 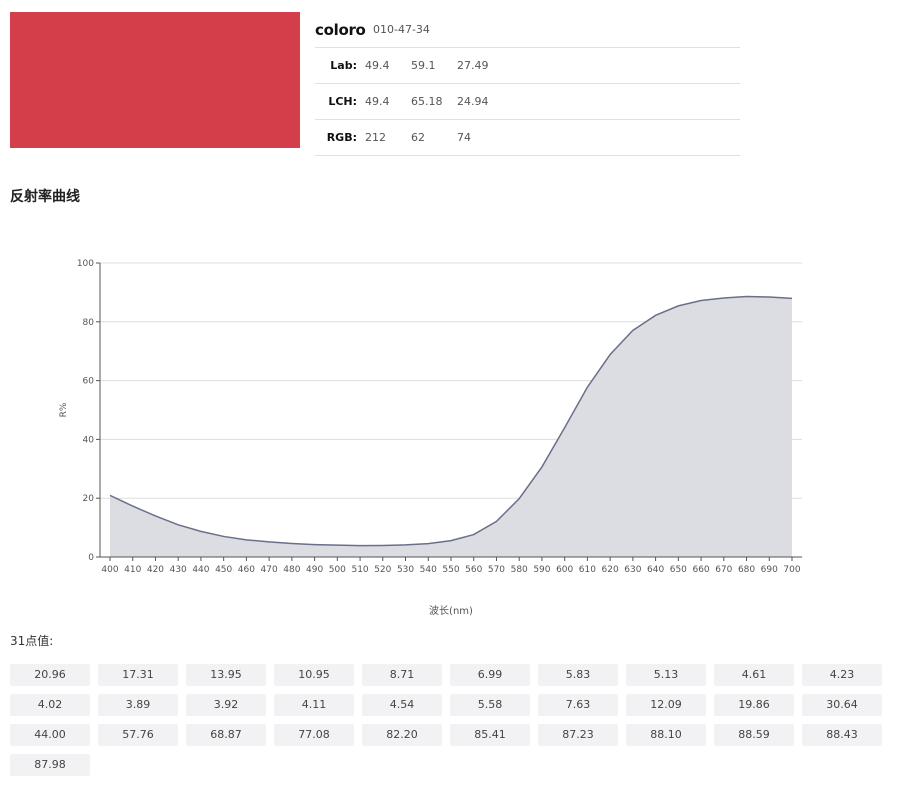 What do you see at coordinates (655, 570) in the screenshot?
I see `x-tick-label: 640` at bounding box center [655, 570].